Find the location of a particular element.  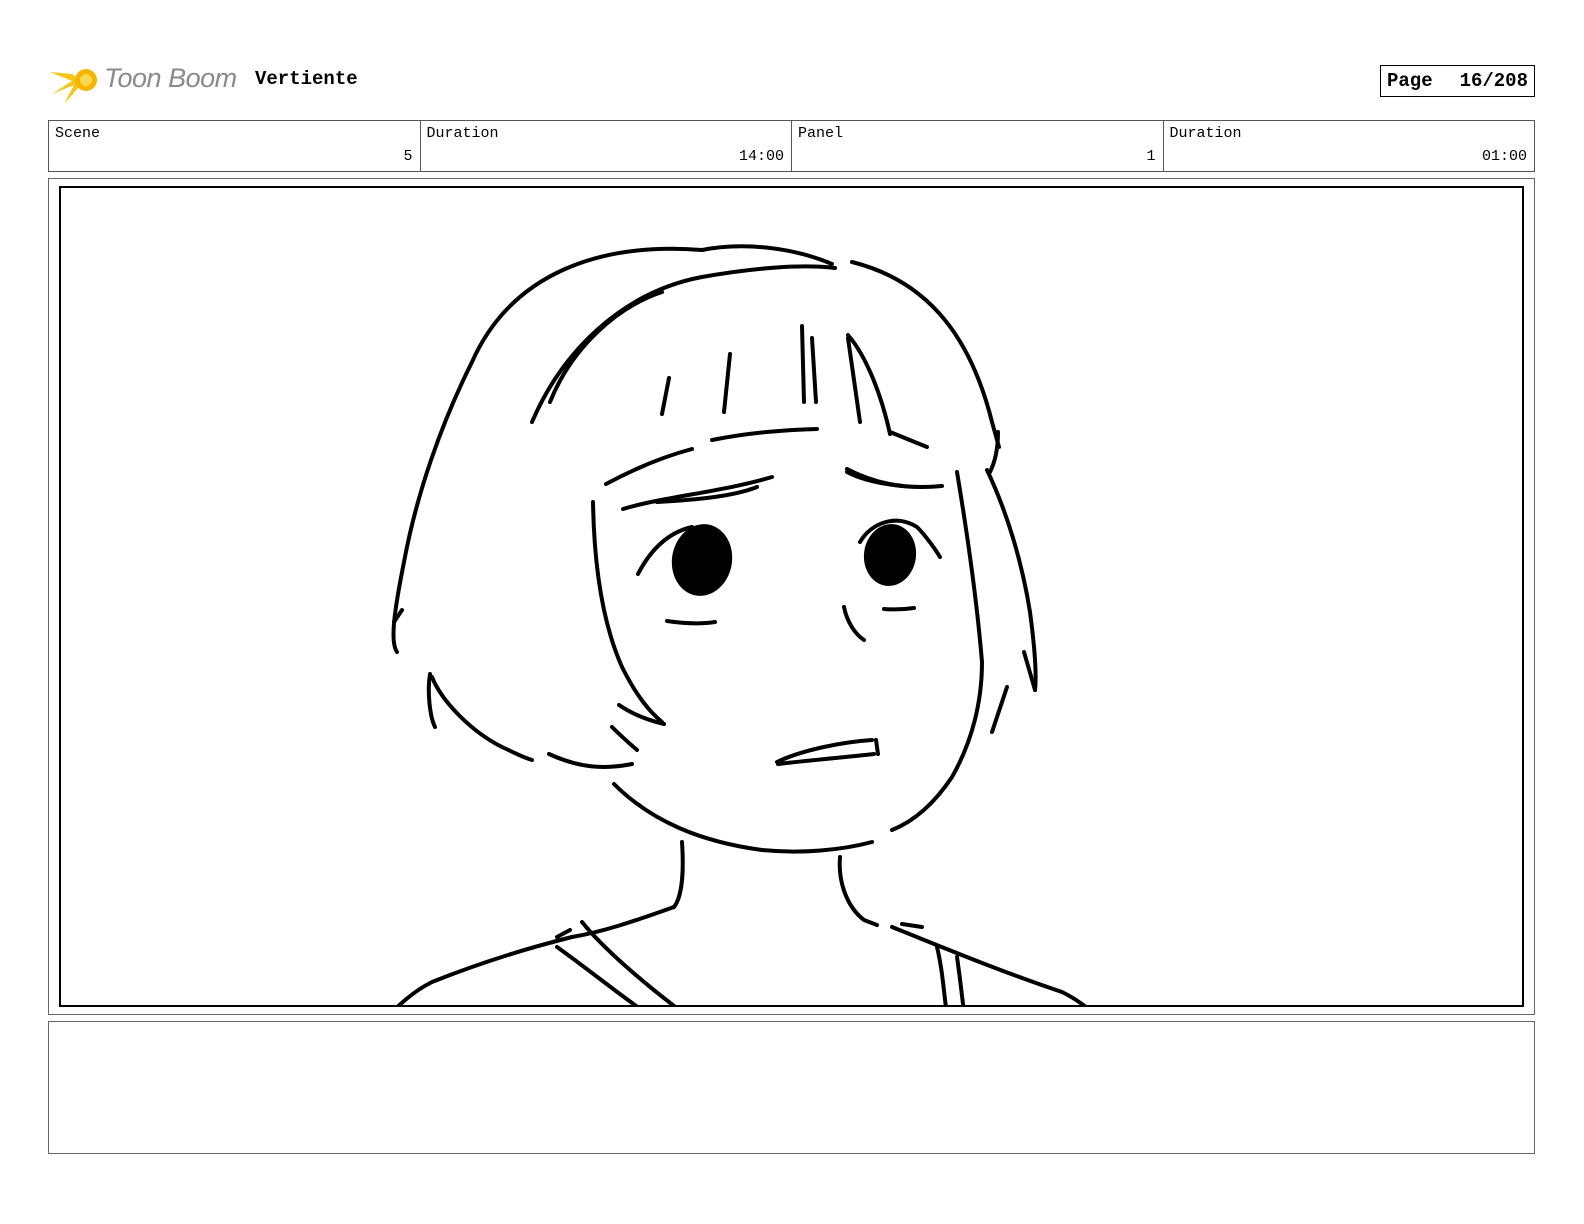

toon-boom-logo: Toon Boom is located at coordinates (145, 80).